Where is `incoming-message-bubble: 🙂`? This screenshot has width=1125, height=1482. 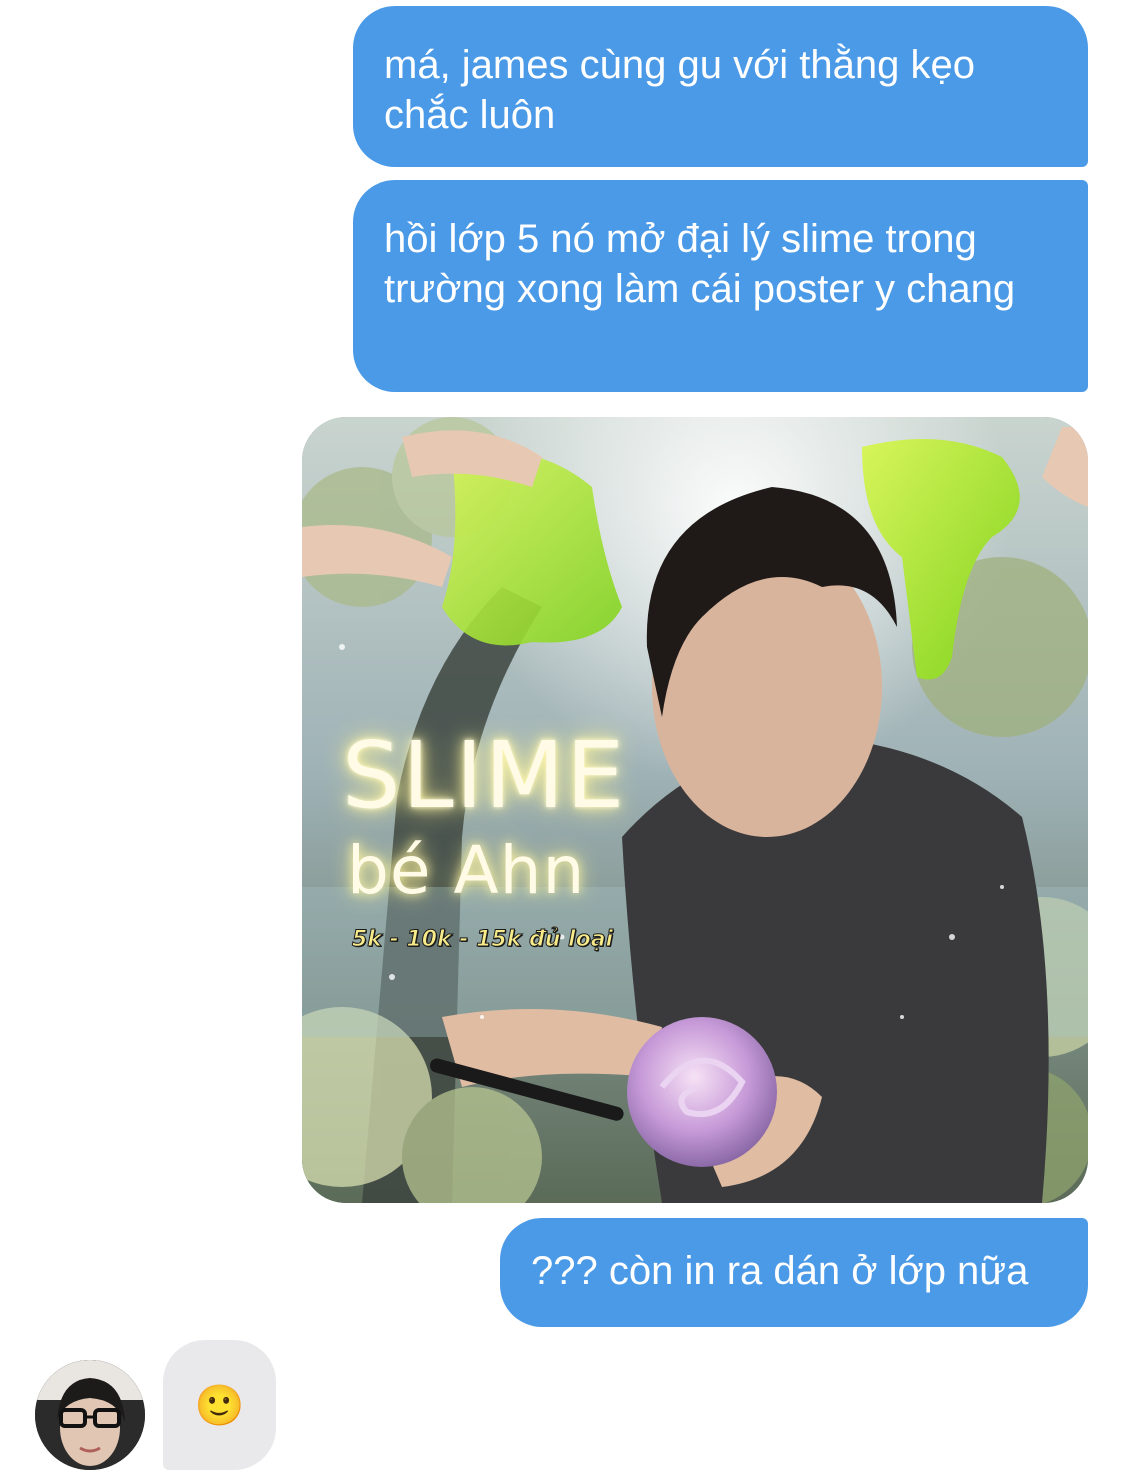 incoming-message-bubble: 🙂 is located at coordinates (219, 1405).